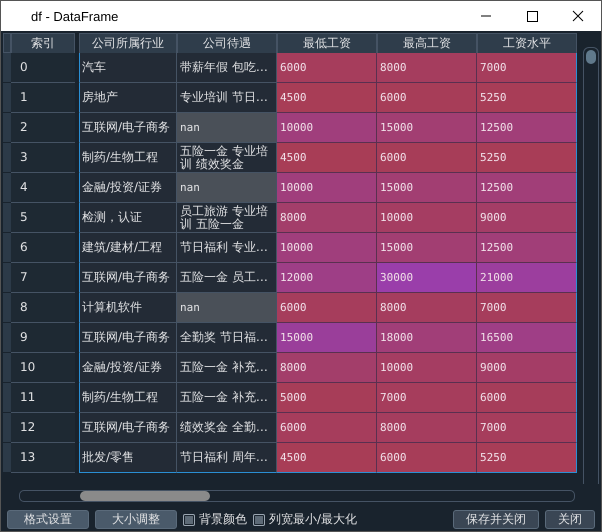 Image resolution: width=602 pixels, height=532 pixels. What do you see at coordinates (43, 43) in the screenshot?
I see `column-header: 索引` at bounding box center [43, 43].